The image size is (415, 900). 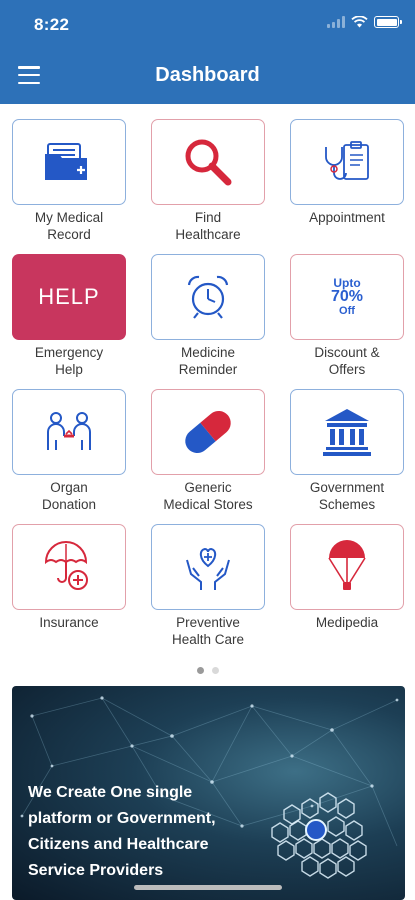 I want to click on page-indicator, so click(x=207, y=670).